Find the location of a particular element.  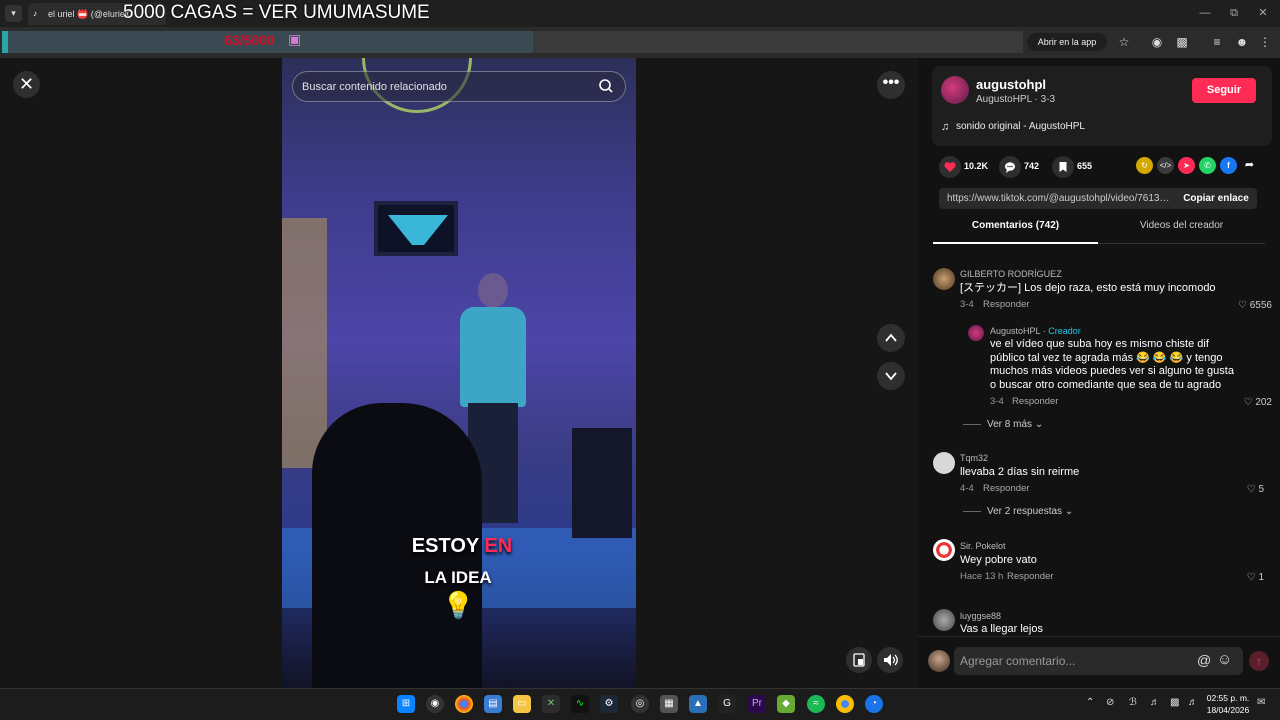

notification-icon: ✉ is located at coordinates (1261, 702).